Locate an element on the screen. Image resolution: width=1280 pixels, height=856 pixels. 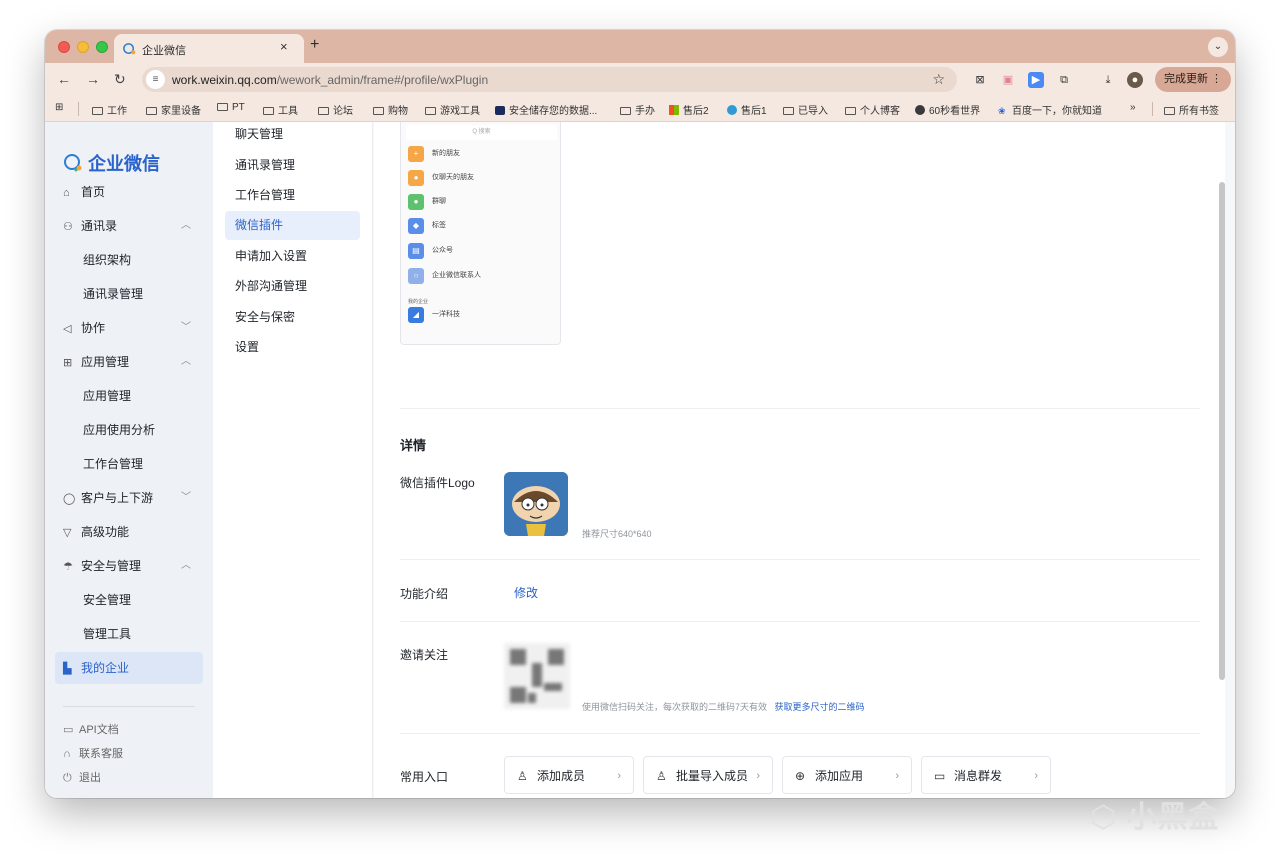
invite-label: 邀请关注 is located at coordinates (424, 655).